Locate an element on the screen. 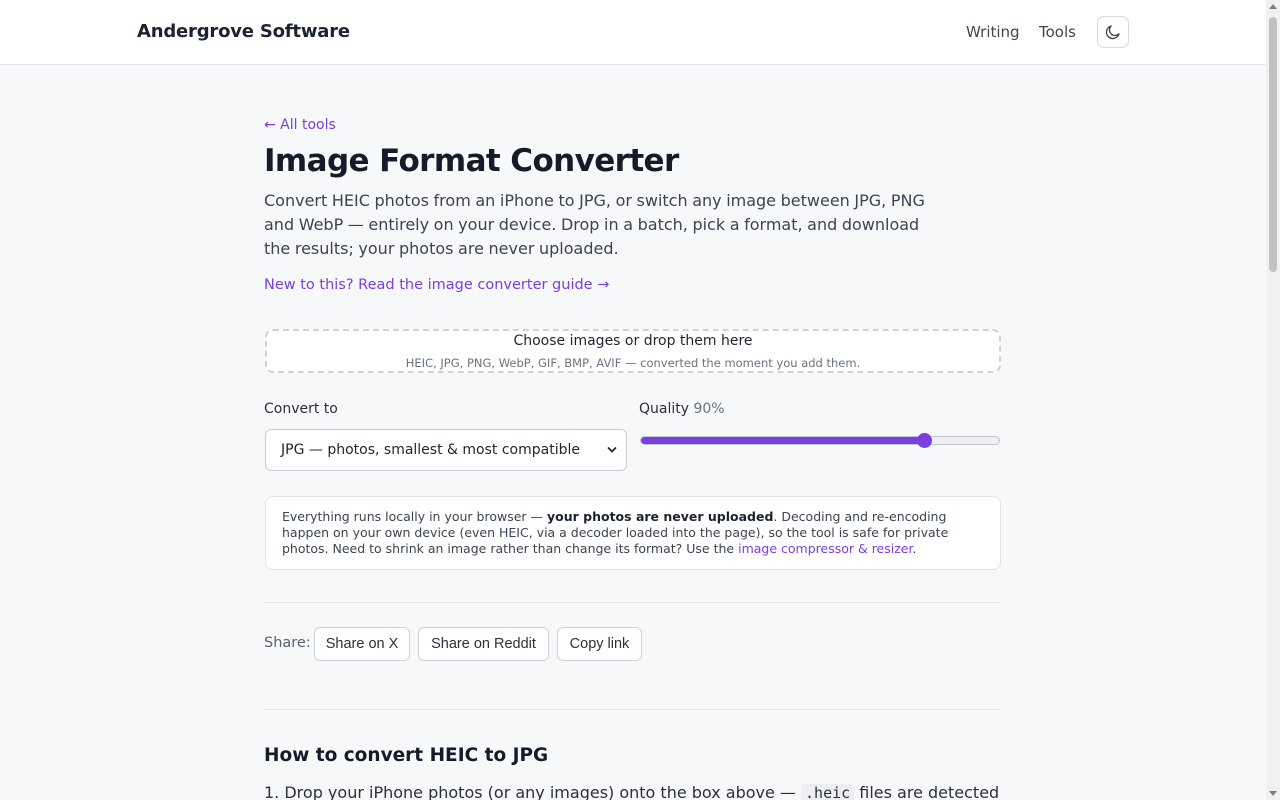  image-compressor-link: image compressor & resizer is located at coordinates (825, 548).